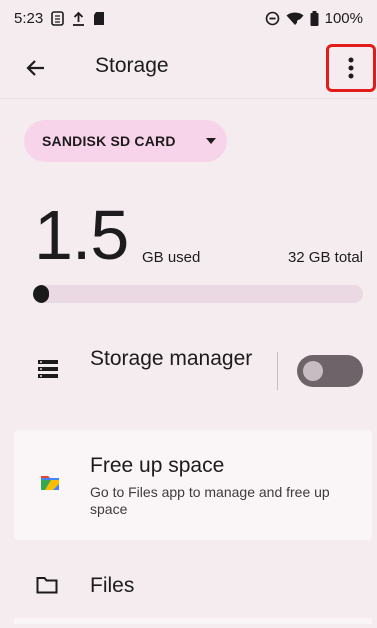 Image resolution: width=377 pixels, height=628 pixels. I want to click on storage-progress-bar, so click(198, 294).